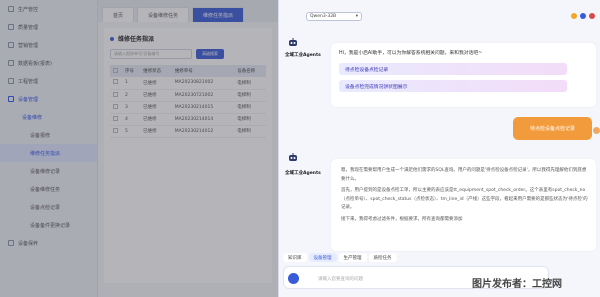 This screenshot has width=600, height=297. What do you see at coordinates (574, 16) in the screenshot?
I see `user-icon` at bounding box center [574, 16].